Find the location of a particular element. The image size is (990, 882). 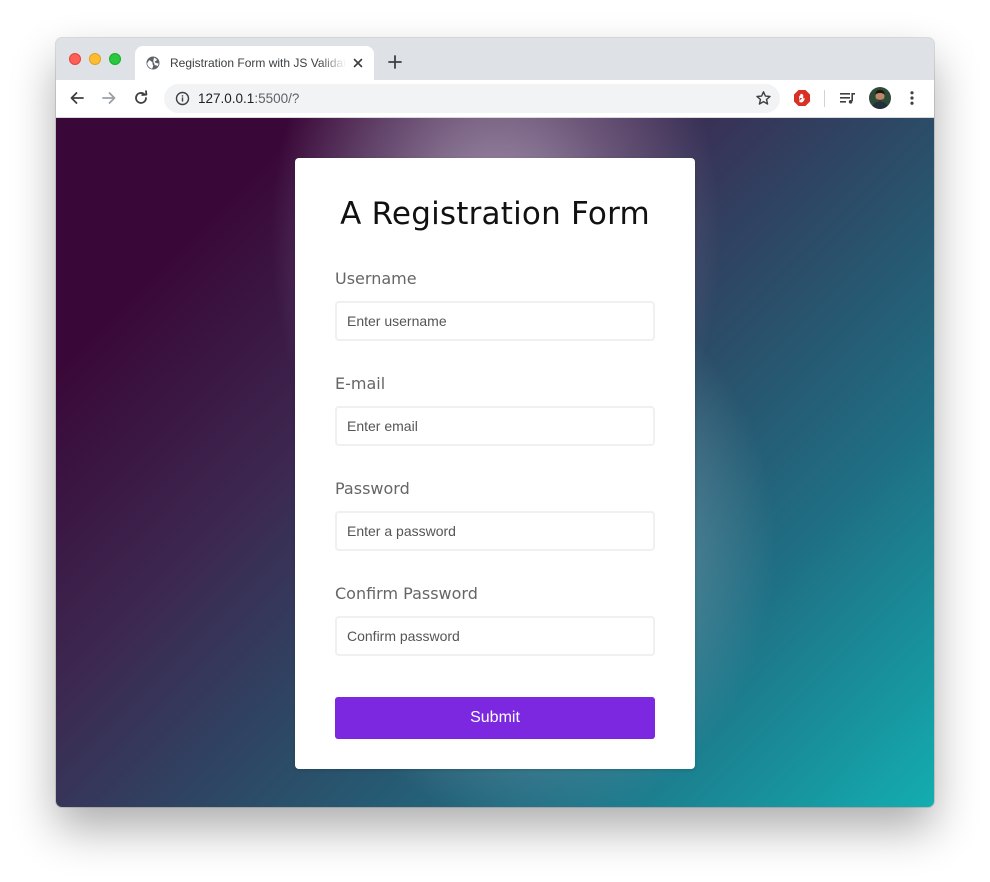

info-icon is located at coordinates (182, 98).